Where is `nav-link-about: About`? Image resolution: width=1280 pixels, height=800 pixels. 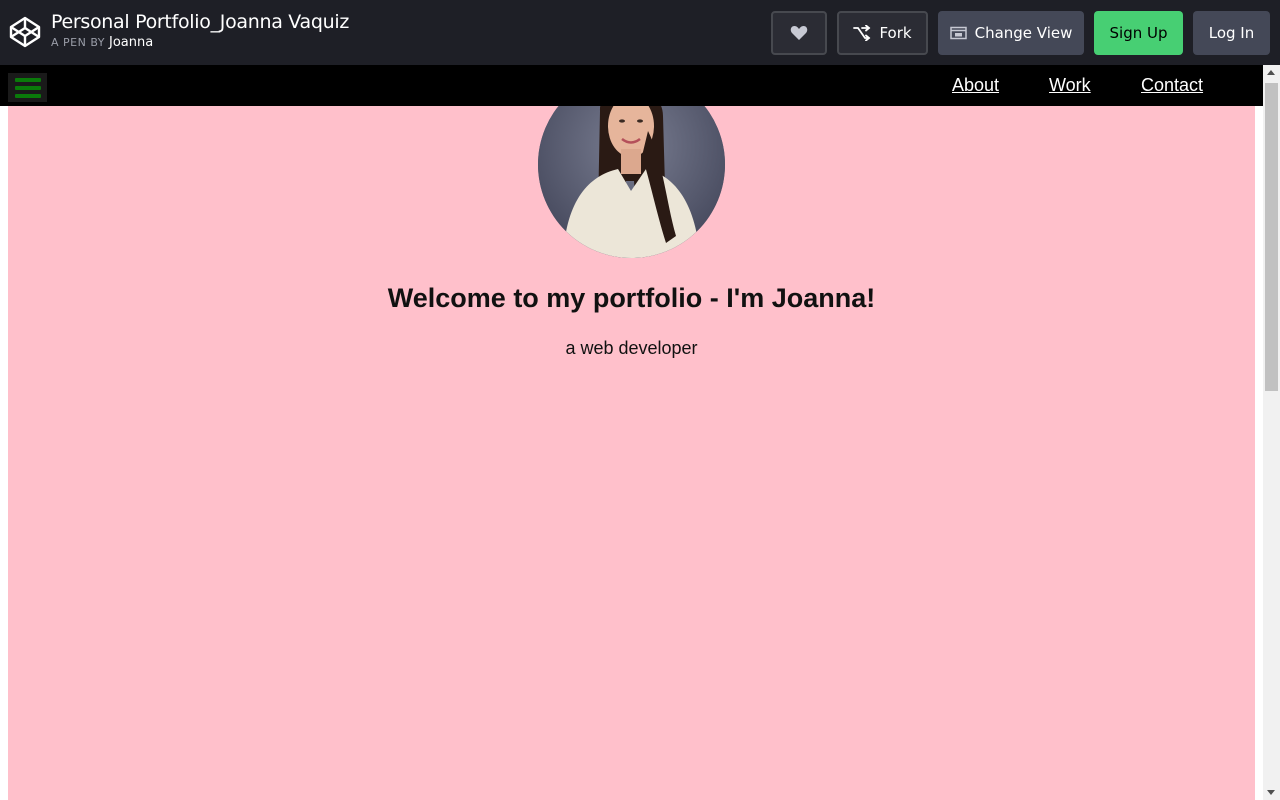 nav-link-about: About is located at coordinates (975, 85).